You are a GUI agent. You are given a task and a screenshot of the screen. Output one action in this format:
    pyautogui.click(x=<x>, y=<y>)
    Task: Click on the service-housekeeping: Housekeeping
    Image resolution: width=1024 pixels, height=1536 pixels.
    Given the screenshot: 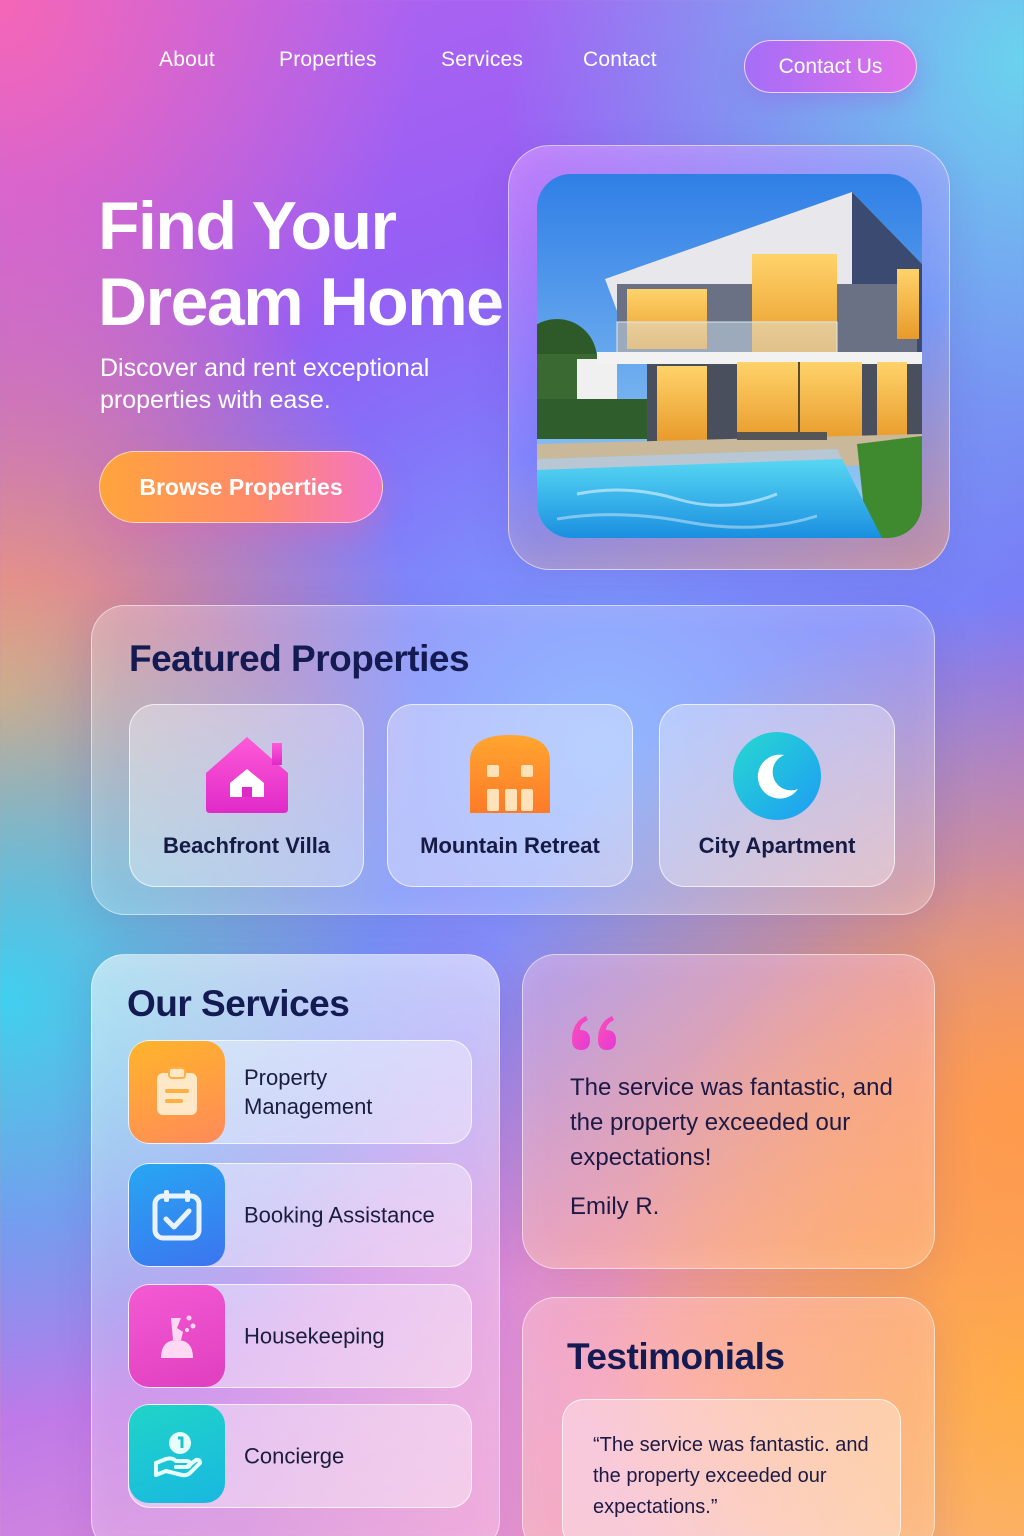 What is the action you would take?
    pyautogui.click(x=300, y=1336)
    